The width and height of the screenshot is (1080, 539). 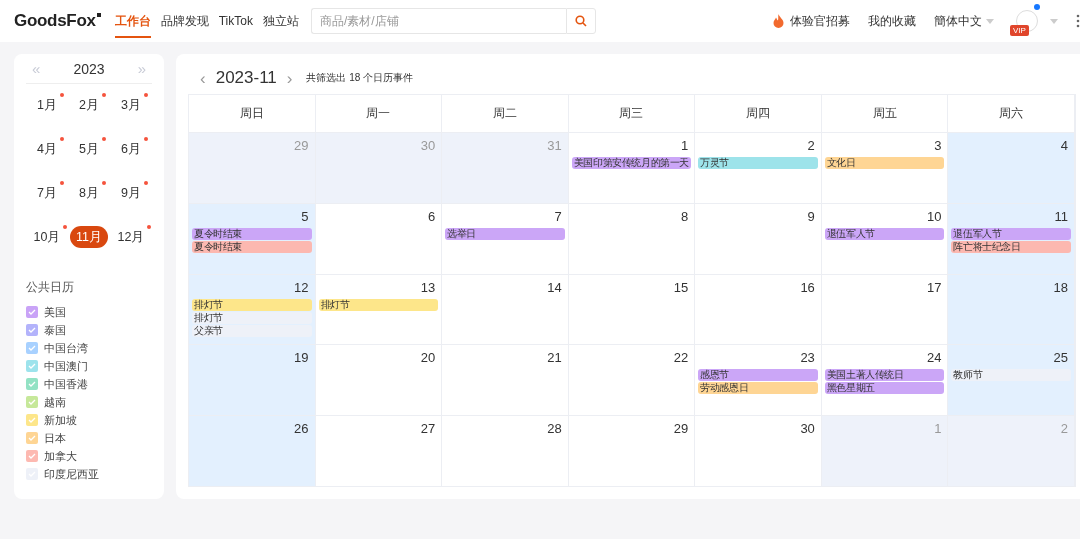 I want to click on day-number: 20, so click(x=428, y=358).